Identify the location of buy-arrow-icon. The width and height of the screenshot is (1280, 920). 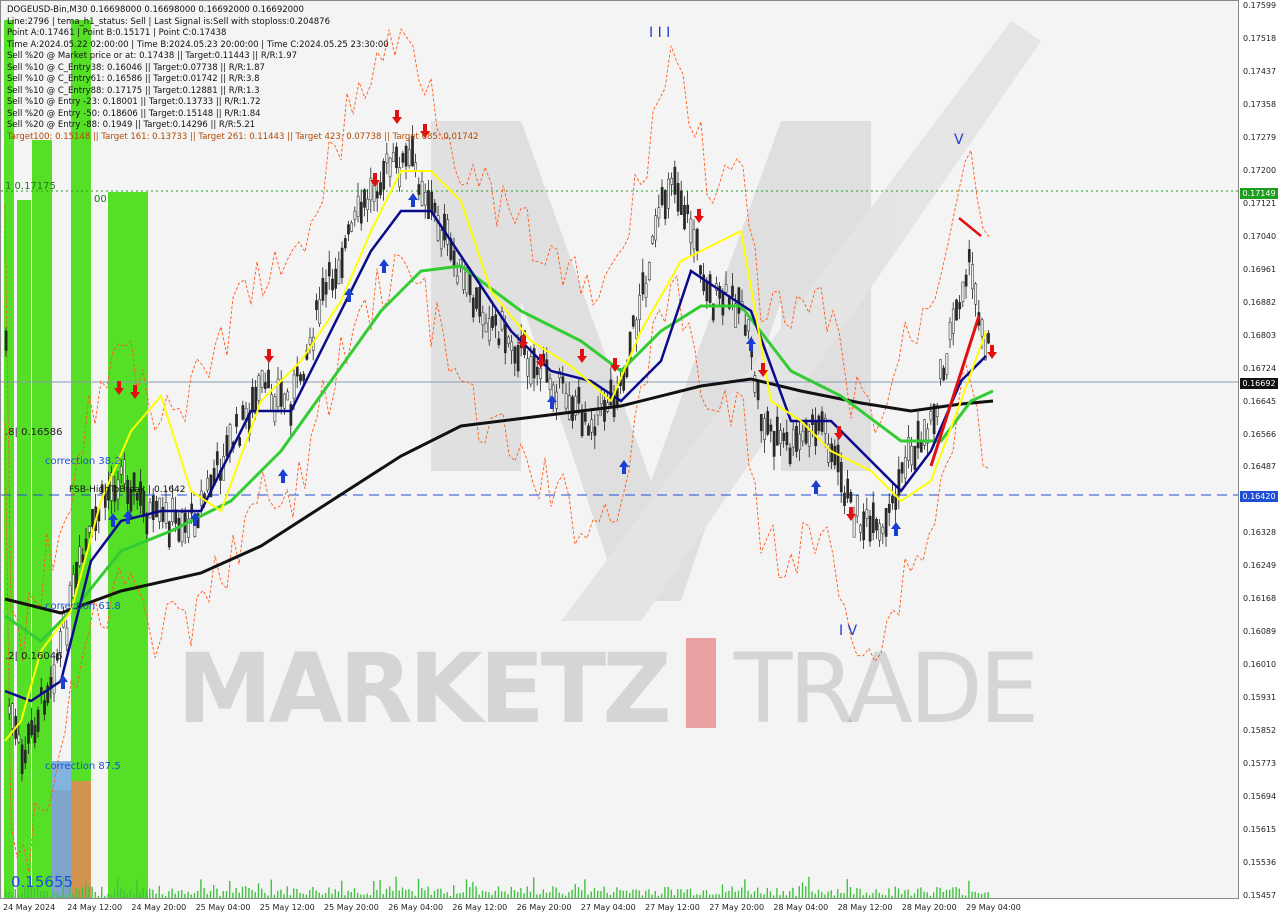
(896, 529).